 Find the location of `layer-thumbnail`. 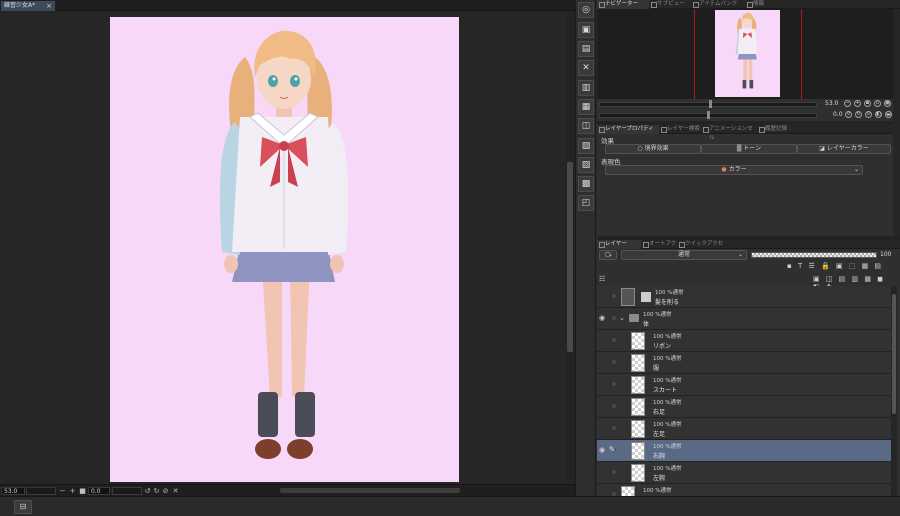

layer-thumbnail is located at coordinates (638, 363).